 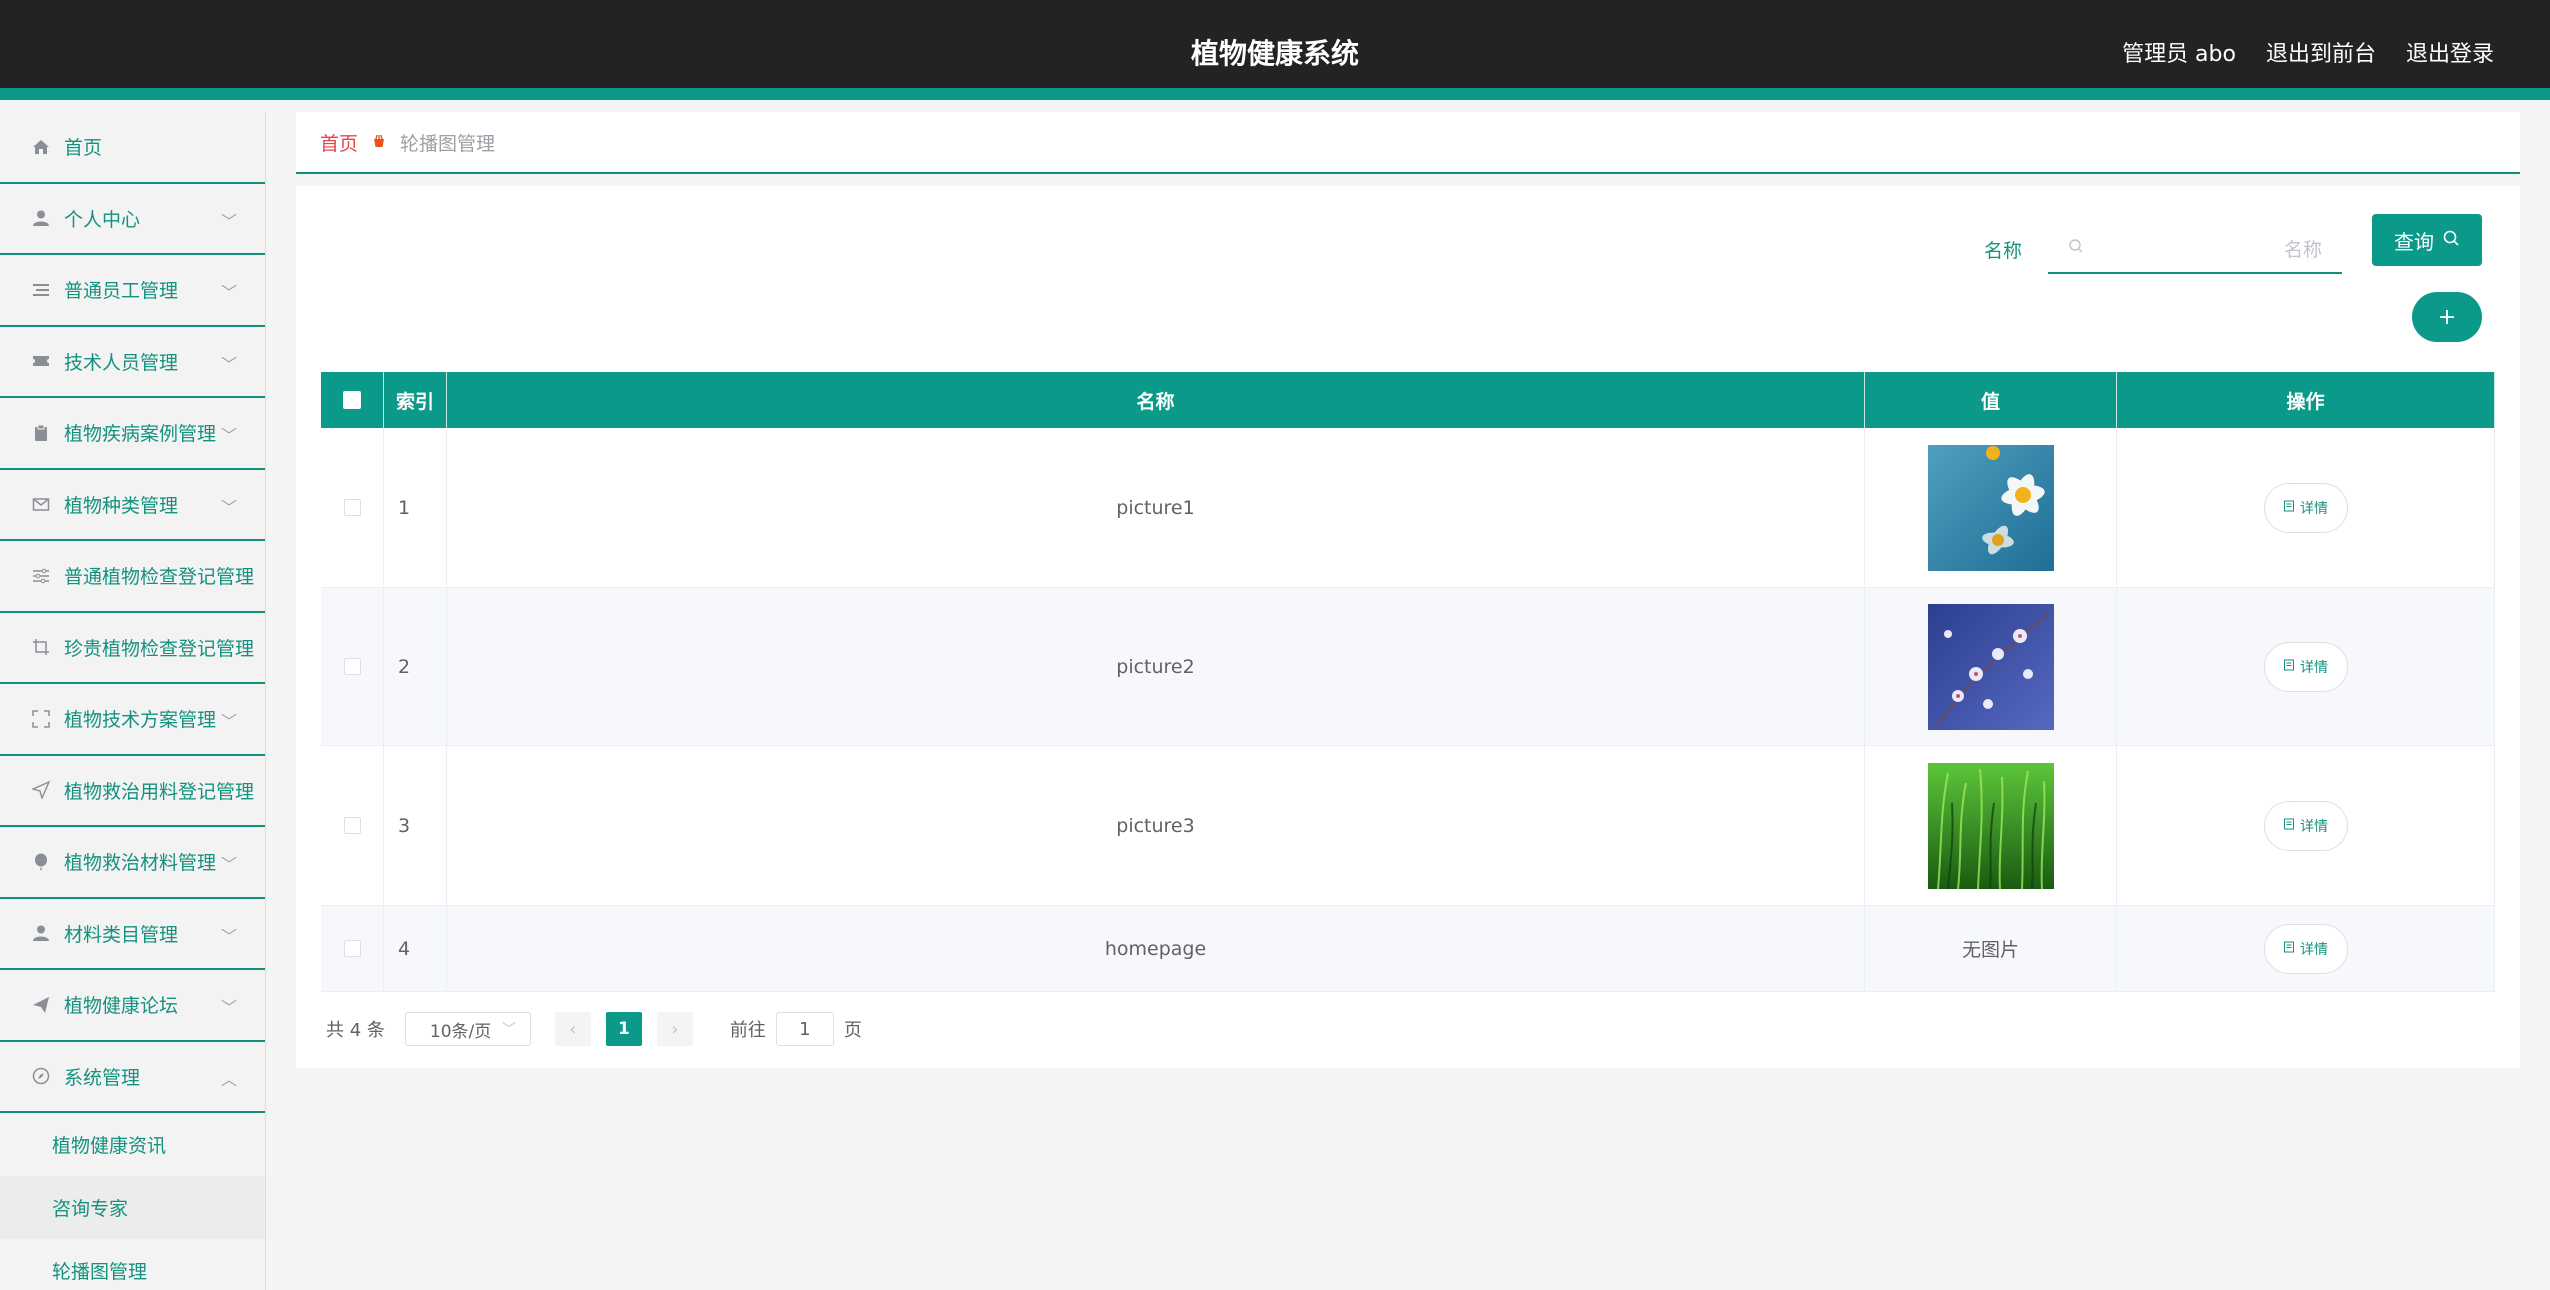 I want to click on goto-suffix: 页, so click(x=852, y=1030).